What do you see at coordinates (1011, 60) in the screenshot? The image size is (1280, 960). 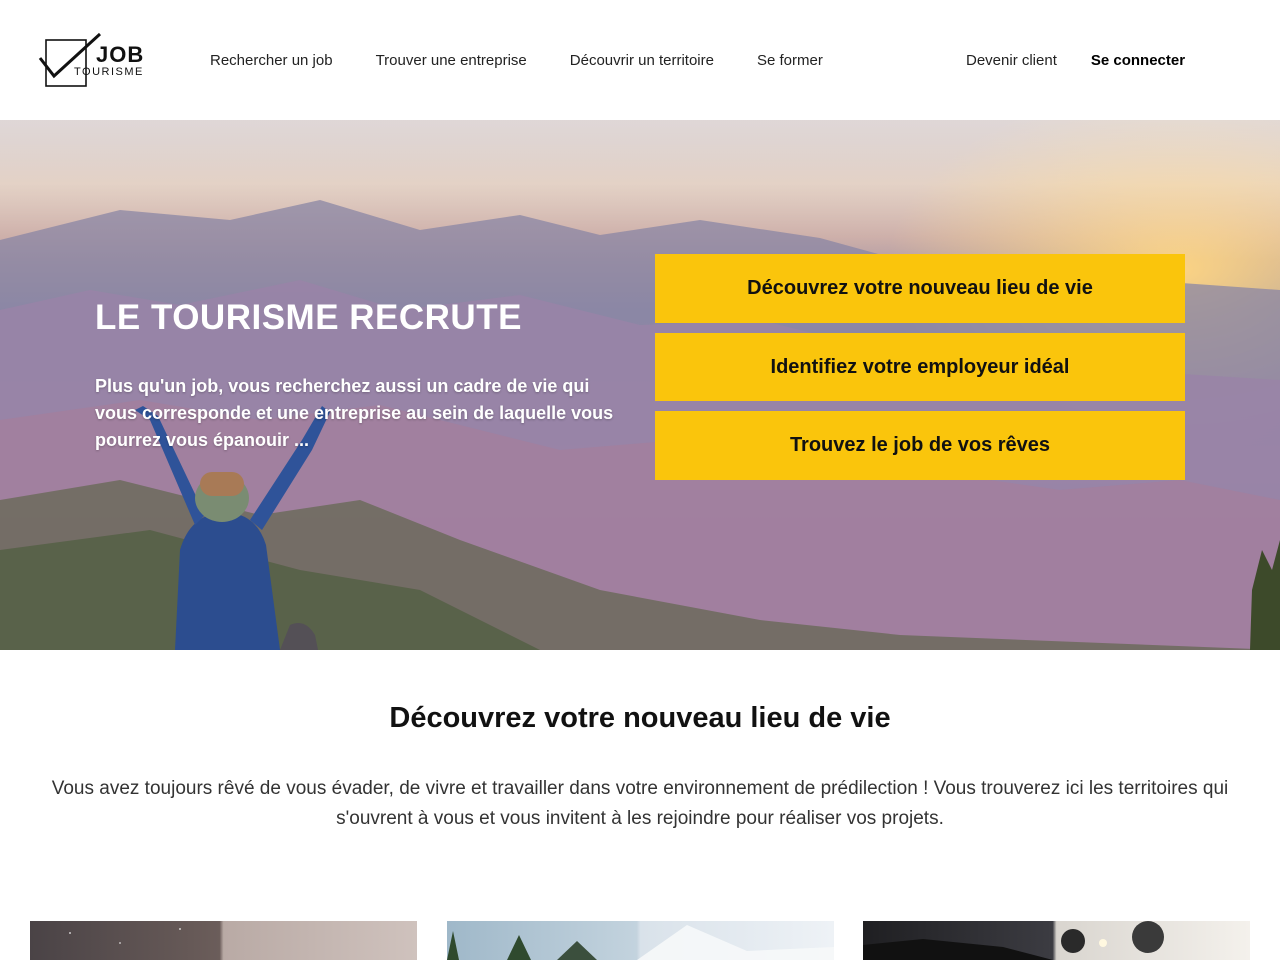 I see `become-client-link: Devenir client` at bounding box center [1011, 60].